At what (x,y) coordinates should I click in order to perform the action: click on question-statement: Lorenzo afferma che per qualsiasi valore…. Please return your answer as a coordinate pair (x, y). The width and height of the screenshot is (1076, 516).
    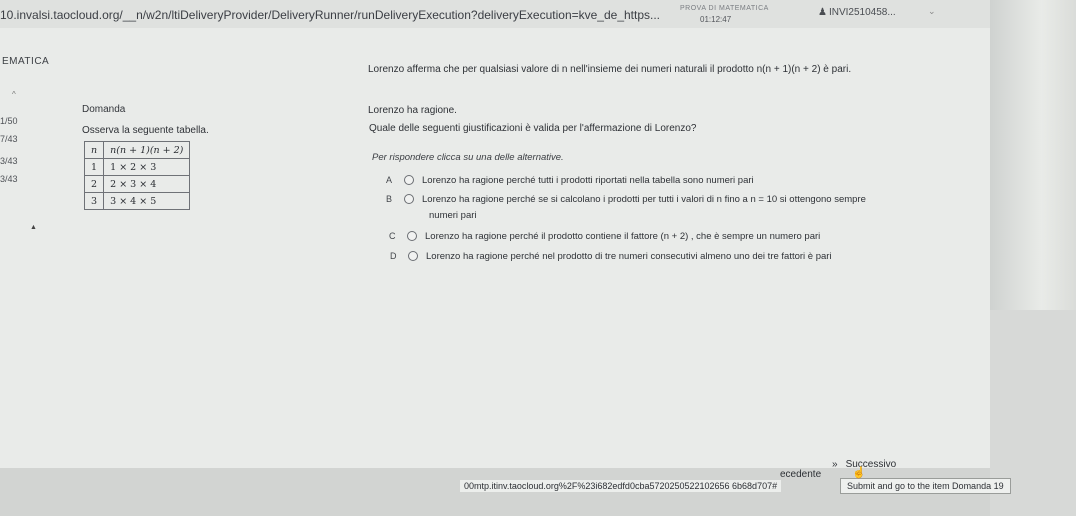
    Looking at the image, I should click on (610, 69).